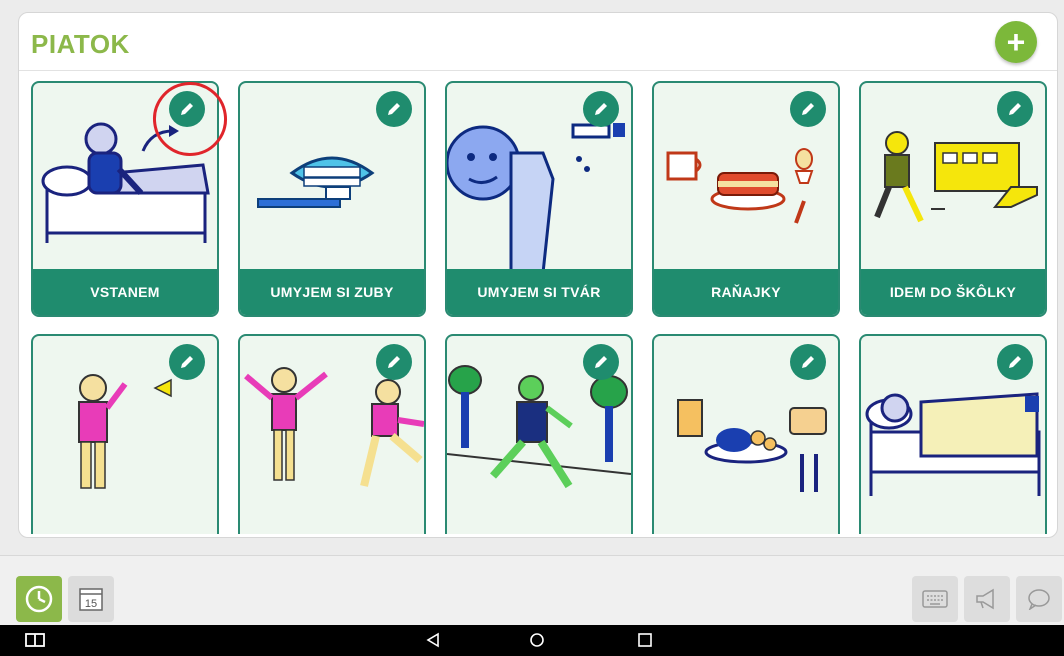  I want to click on clock-icon, so click(39, 599).